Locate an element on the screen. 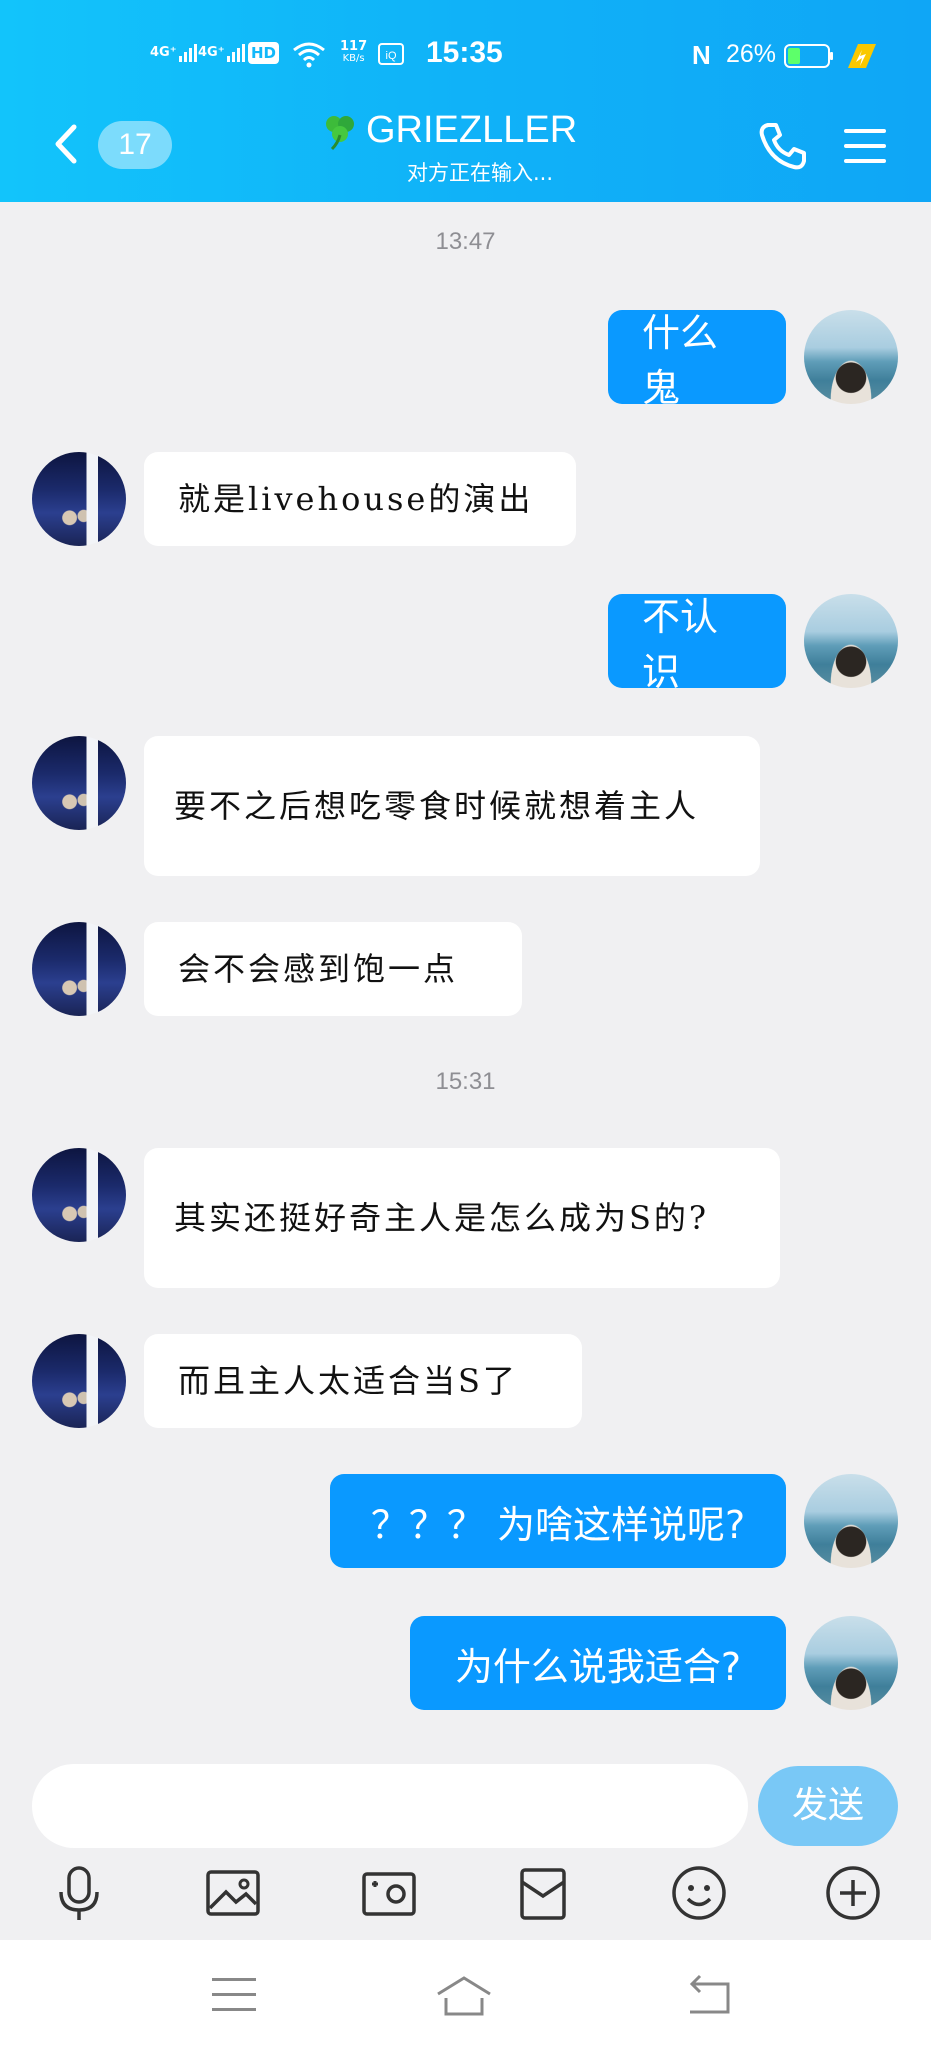 This screenshot has height=2048, width=931. recents-button is located at coordinates (234, 1995).